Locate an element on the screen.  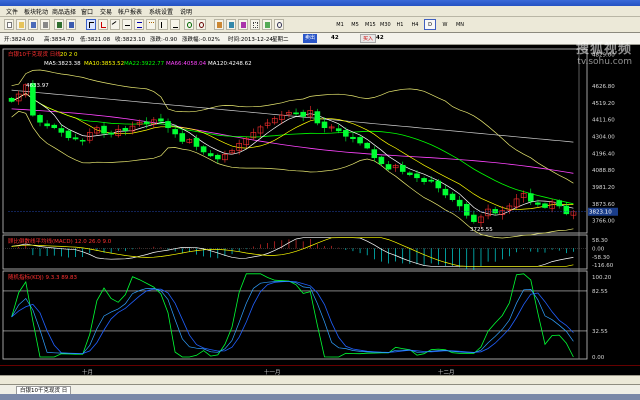
indicator-add-icon is located at coordinates (219, 24).